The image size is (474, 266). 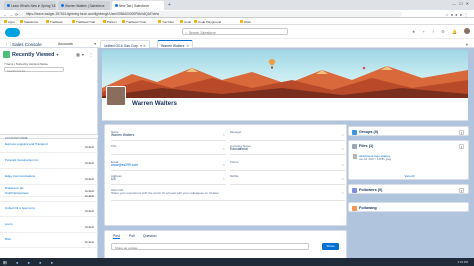 What do you see at coordinates (457, 14) in the screenshot?
I see `extension-icons: ☆●●●⋮` at bounding box center [457, 14].